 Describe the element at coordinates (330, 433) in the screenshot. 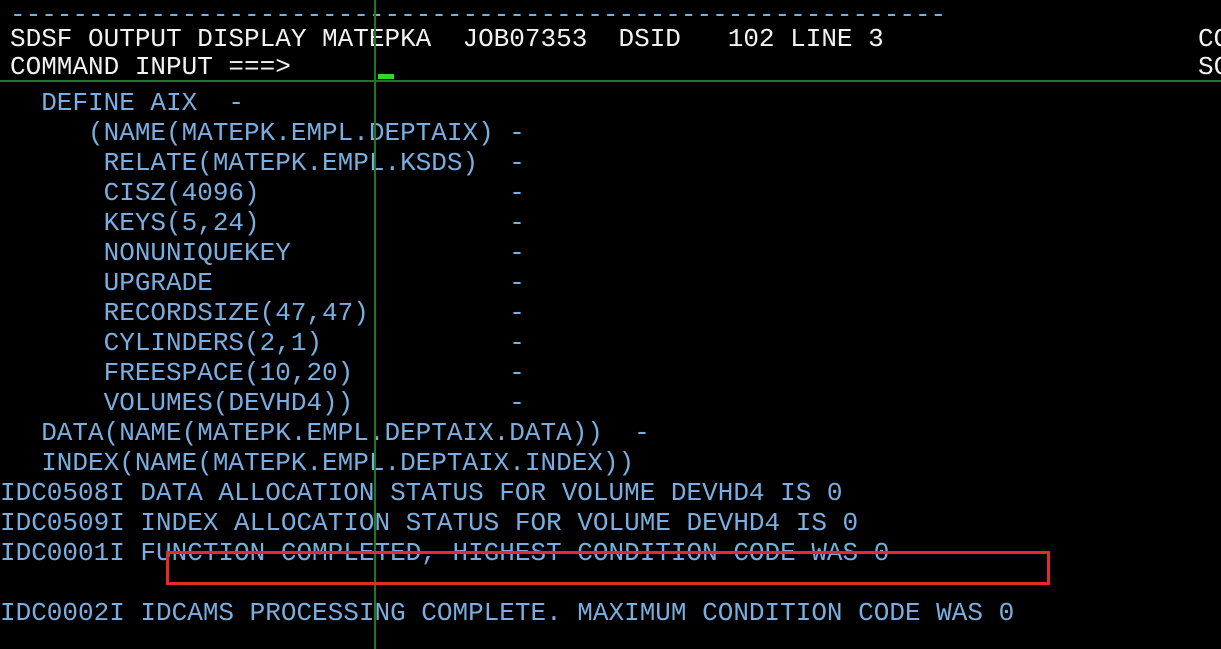

I see `output-line: DATA(NAME(MATEPK.EMPL.DEPTAIX.DATA)) -` at that location.